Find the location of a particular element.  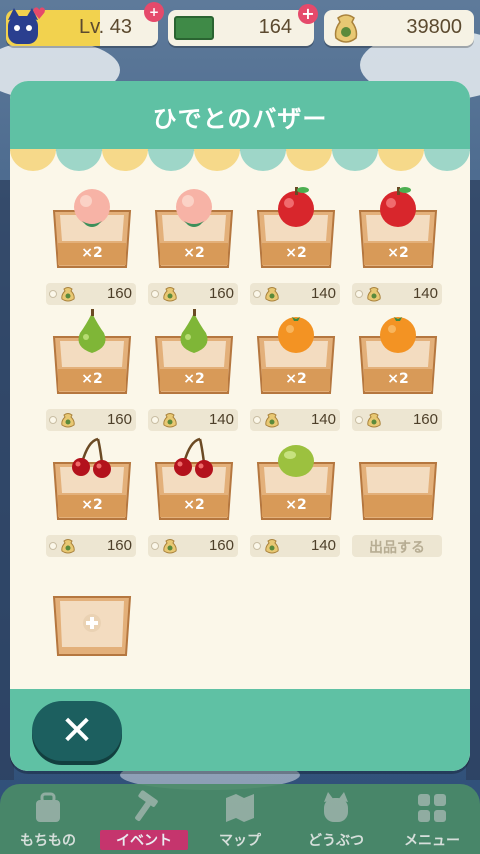

level-indicator: ♥ Lv. 43 + is located at coordinates (85, 24).